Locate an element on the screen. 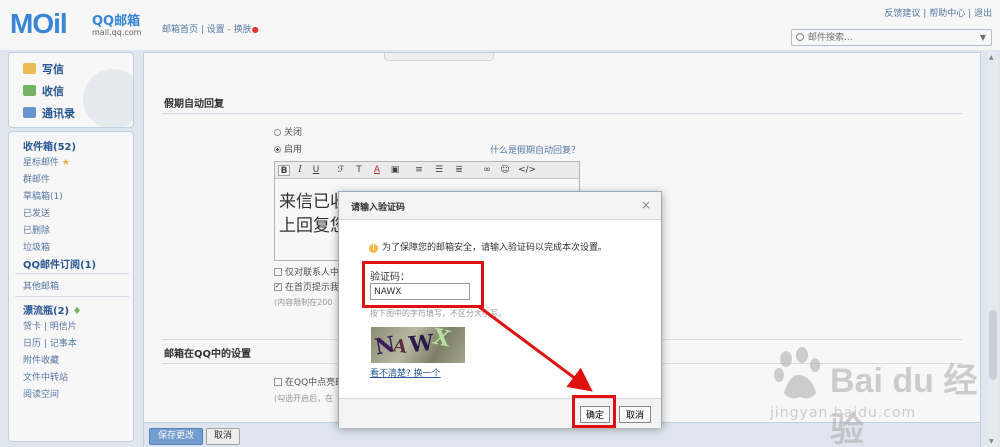  annotation-box-captcha is located at coordinates (423, 284).